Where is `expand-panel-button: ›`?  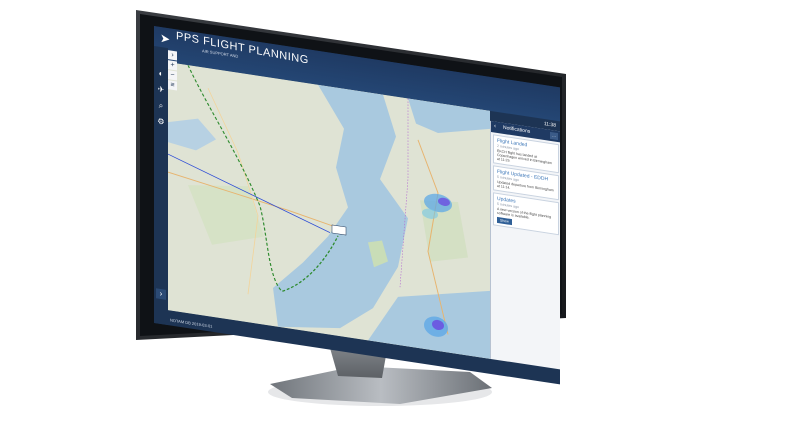 expand-panel-button: › is located at coordinates (161, 294).